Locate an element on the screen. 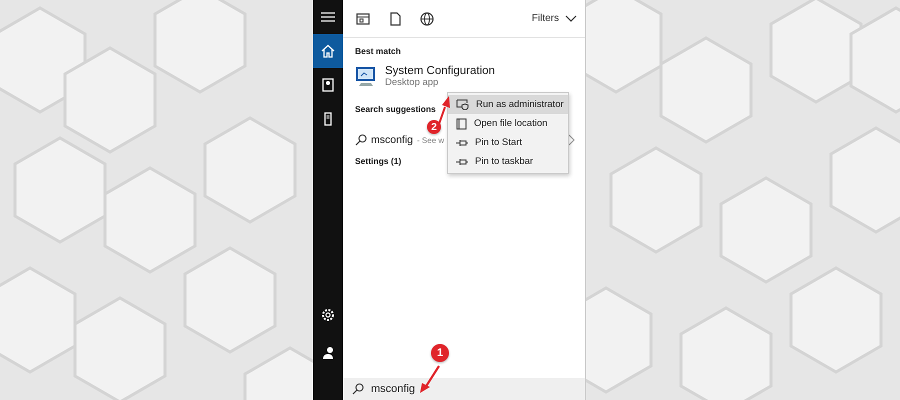 This screenshot has width=900, height=400. menu-item: Run as administrator is located at coordinates (508, 104).